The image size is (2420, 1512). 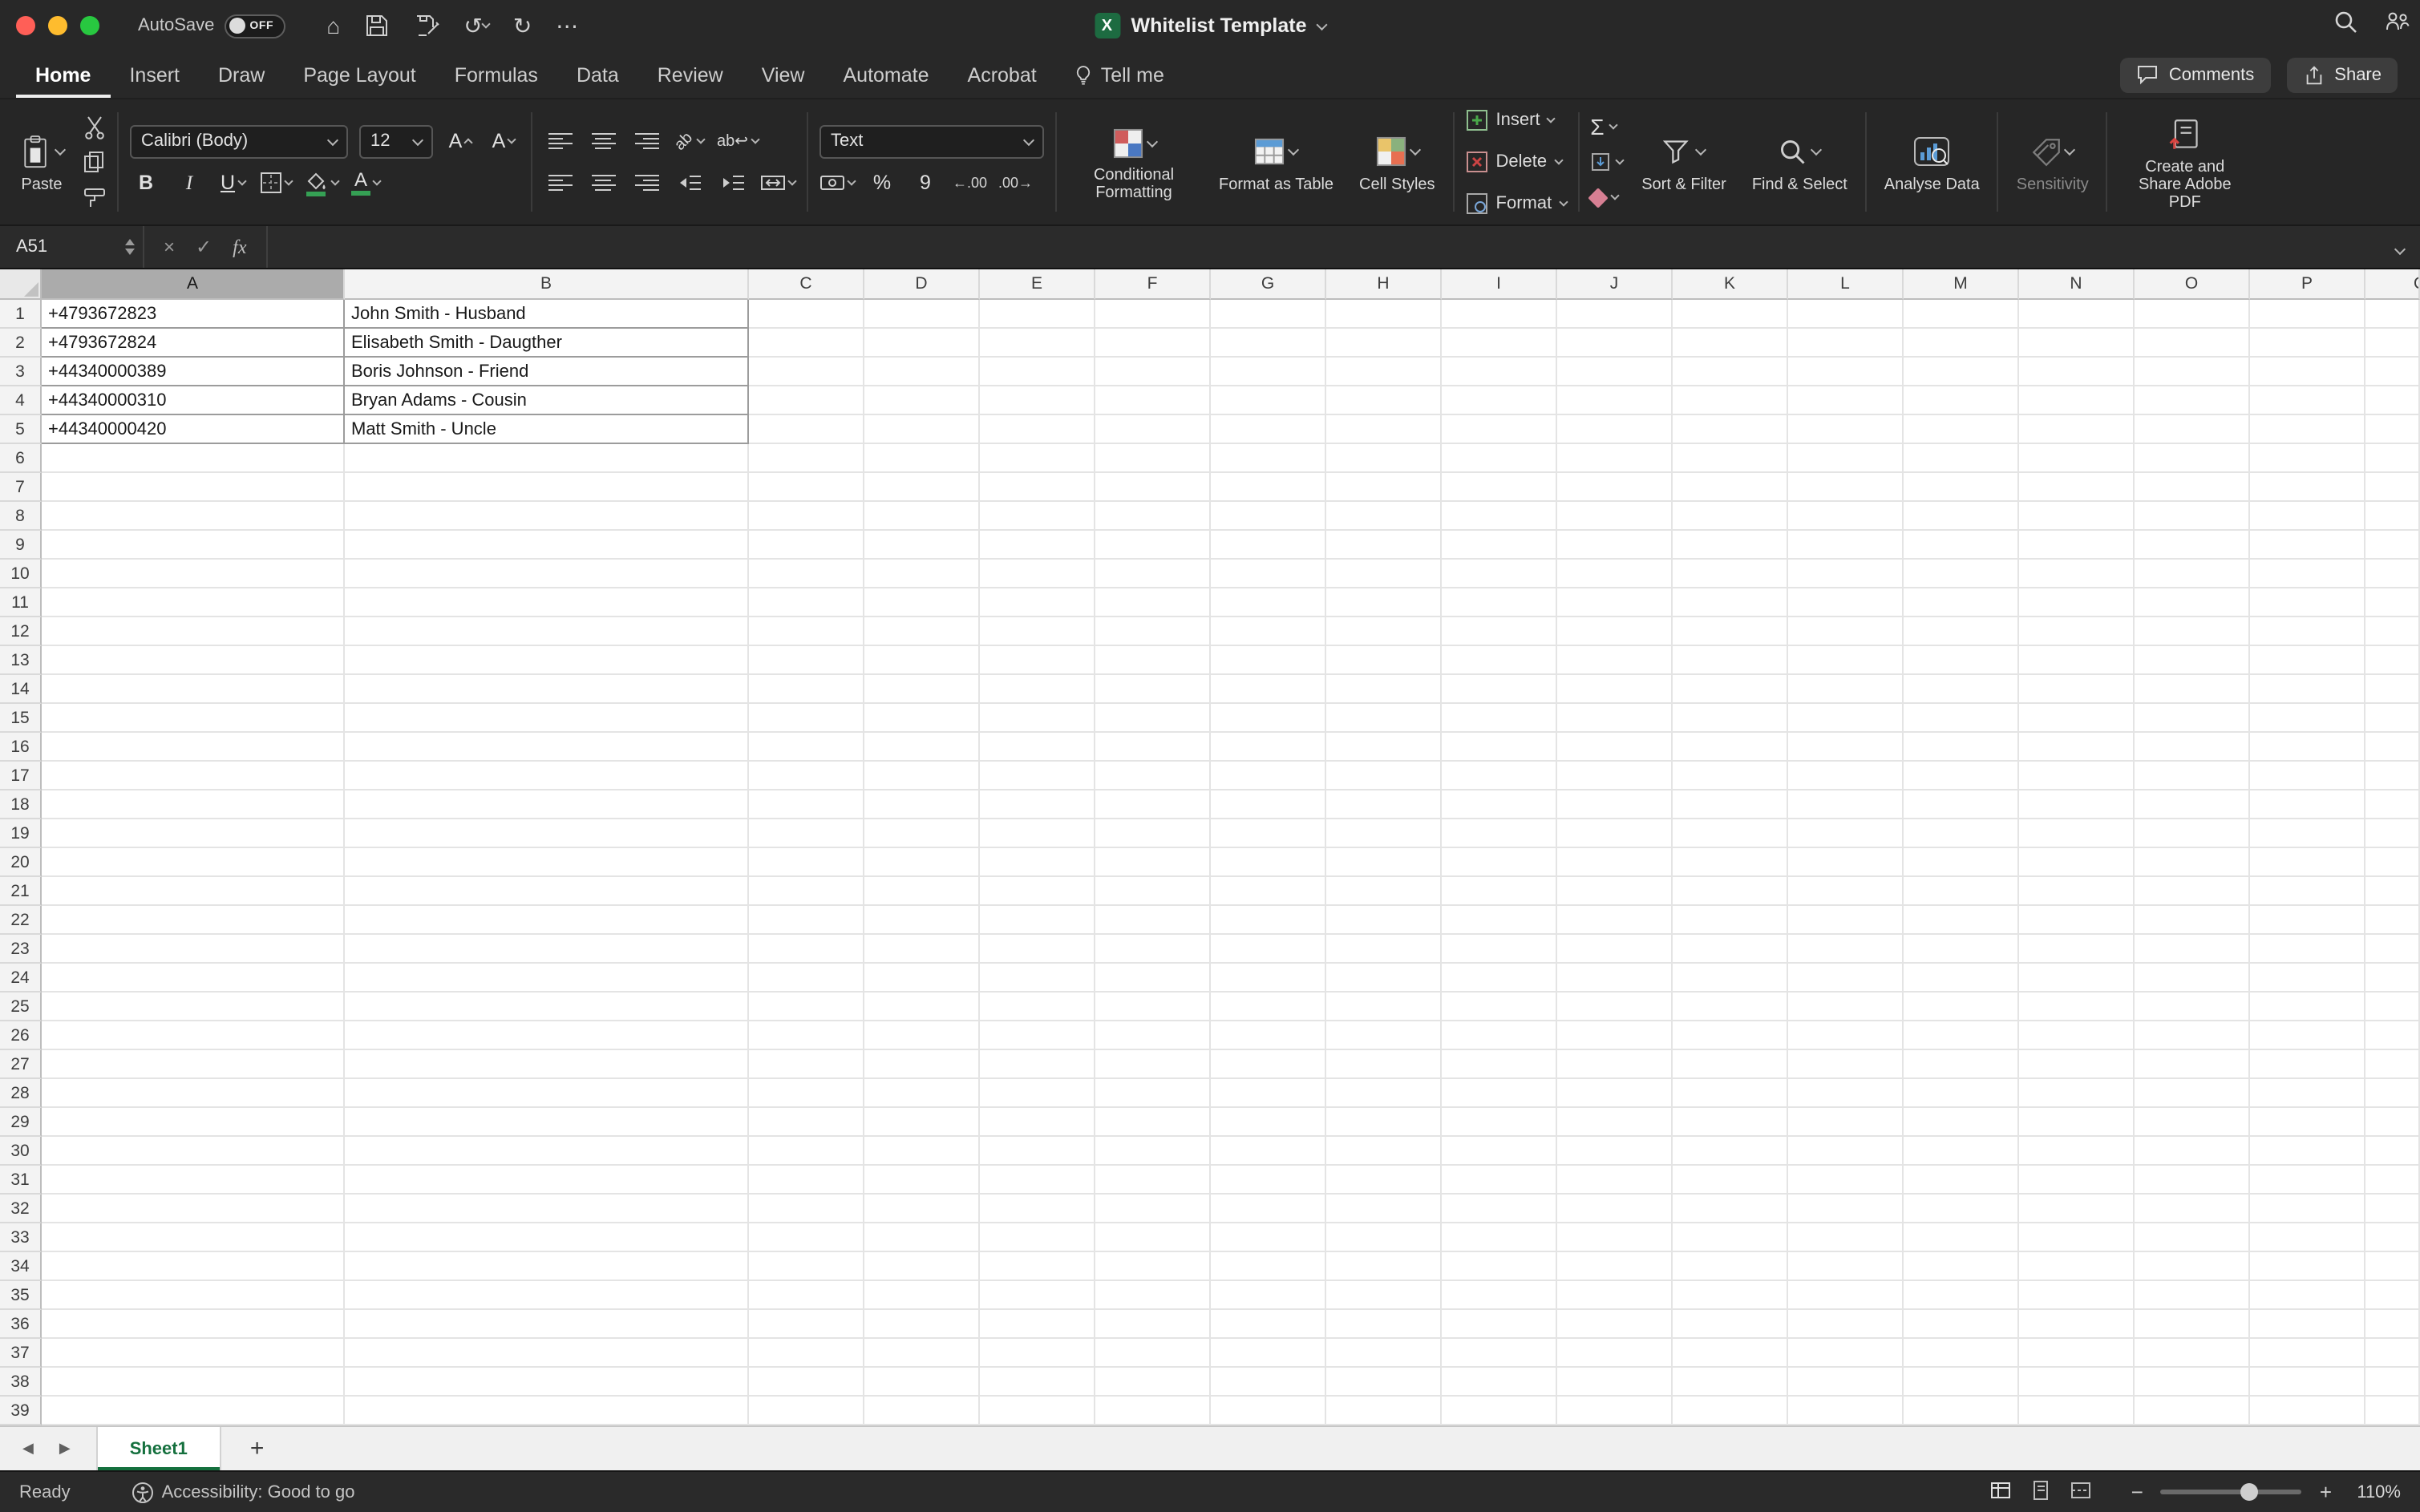 What do you see at coordinates (784, 75) in the screenshot?
I see `tab-view: View` at bounding box center [784, 75].